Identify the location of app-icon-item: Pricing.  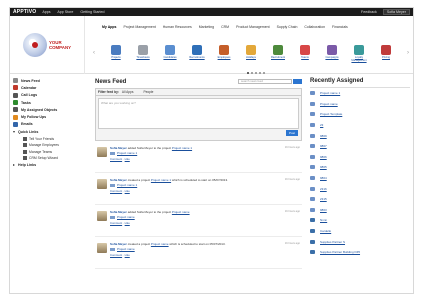
(386, 53).